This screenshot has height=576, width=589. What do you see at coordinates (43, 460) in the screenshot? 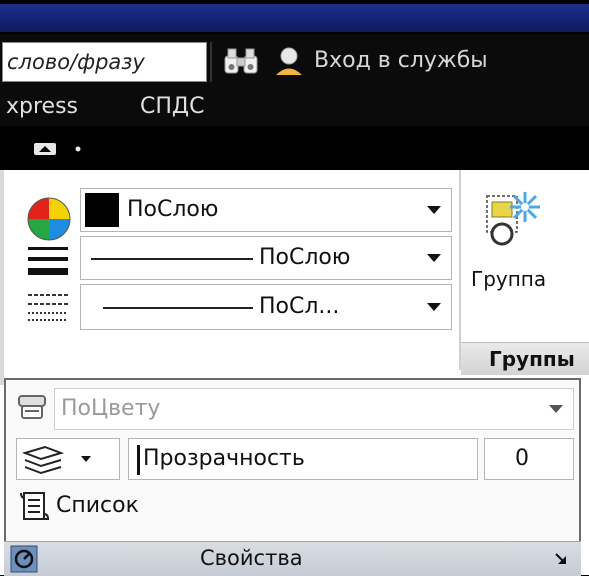
I see `layers-icon` at bounding box center [43, 460].